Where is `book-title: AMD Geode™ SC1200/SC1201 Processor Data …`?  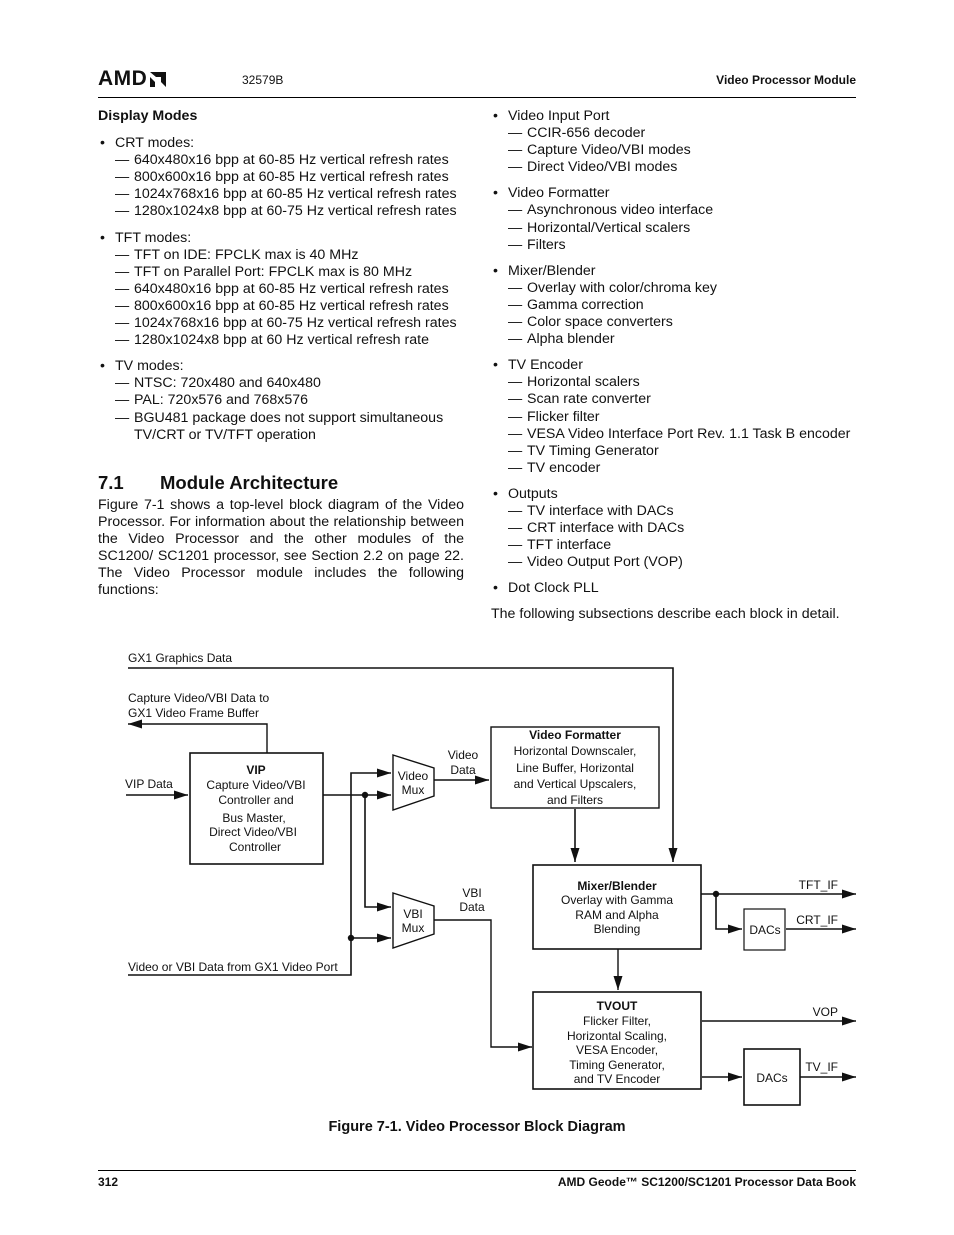 book-title: AMD Geode™ SC1200/SC1201 Processor Data … is located at coordinates (706, 1182).